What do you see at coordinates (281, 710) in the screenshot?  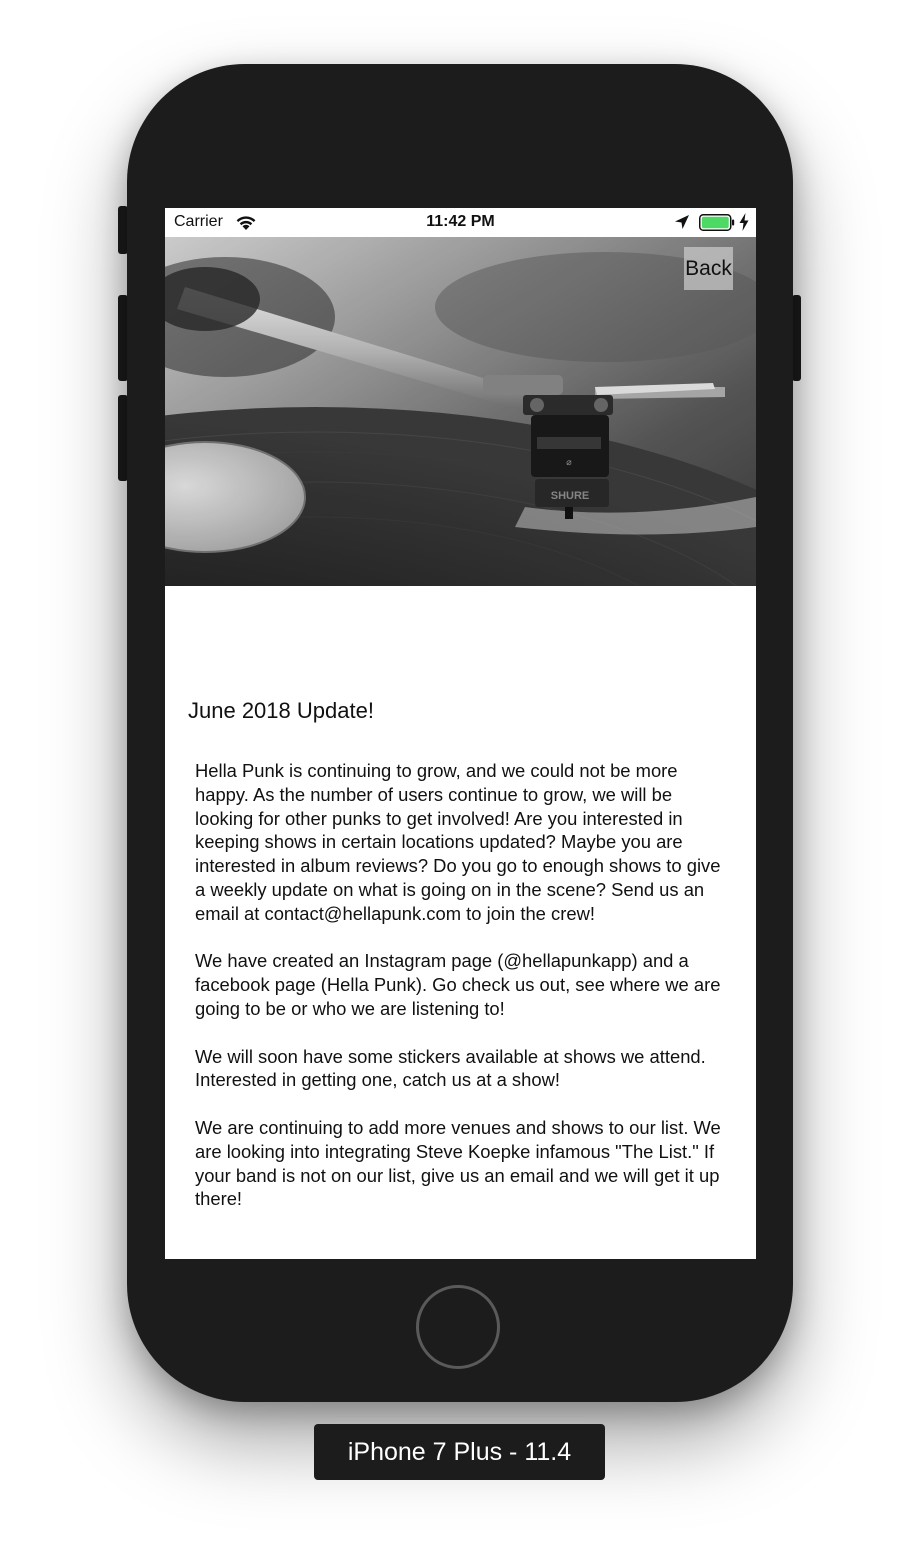 I see `post-title: June 2018 Update!` at bounding box center [281, 710].